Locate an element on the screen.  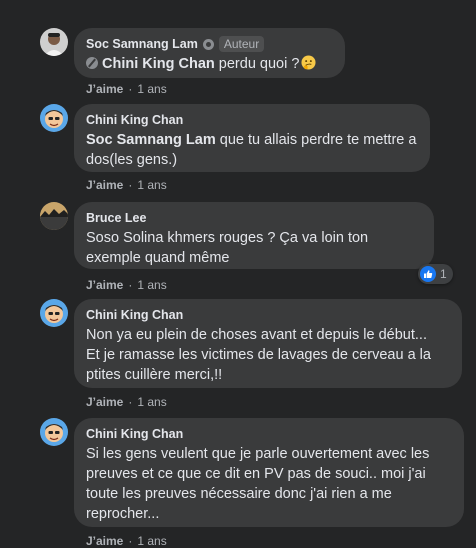
comment-text: Chini King Chan perdu quoi ? is located at coordinates (209, 64).